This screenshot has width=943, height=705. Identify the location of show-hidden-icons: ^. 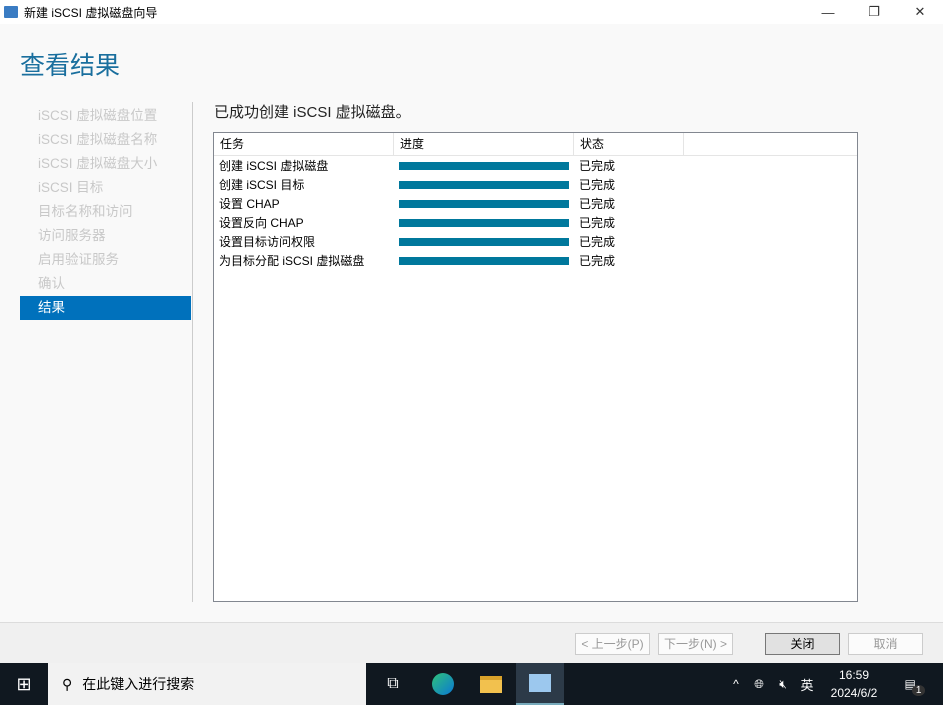
(736, 684).